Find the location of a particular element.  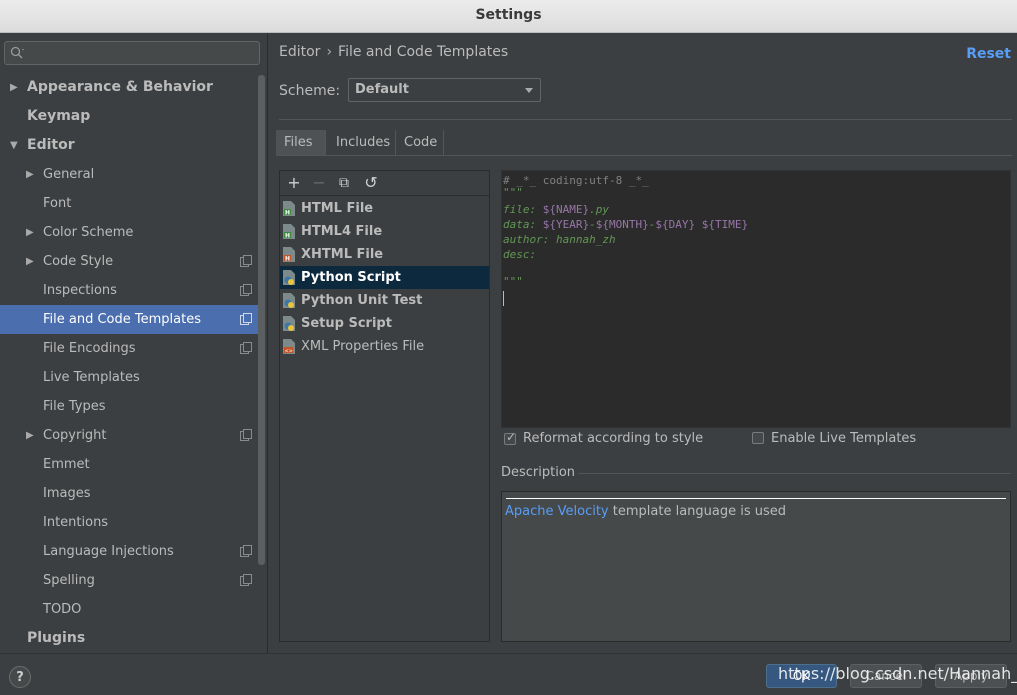

template-item-label: Setup Script is located at coordinates (346, 323).